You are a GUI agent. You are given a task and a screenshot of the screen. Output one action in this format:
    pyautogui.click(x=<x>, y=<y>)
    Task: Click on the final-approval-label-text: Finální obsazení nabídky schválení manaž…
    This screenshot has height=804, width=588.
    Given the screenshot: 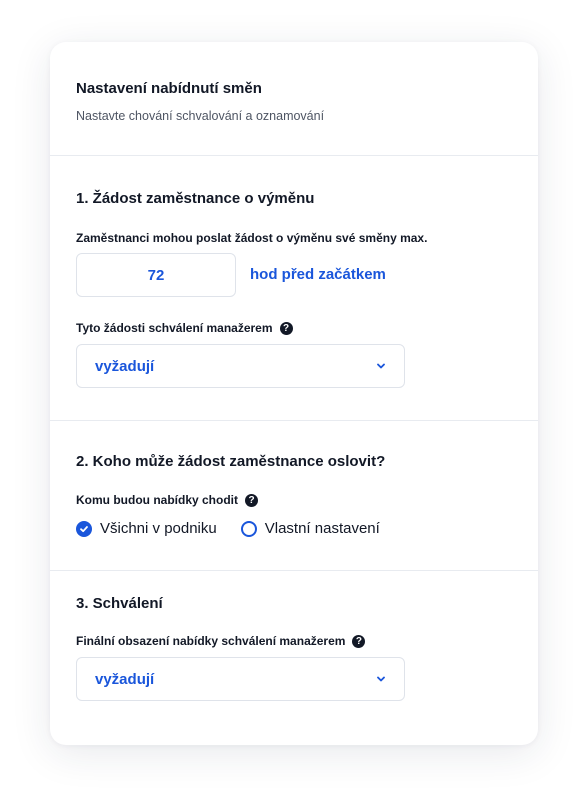 What is the action you would take?
    pyautogui.click(x=211, y=641)
    